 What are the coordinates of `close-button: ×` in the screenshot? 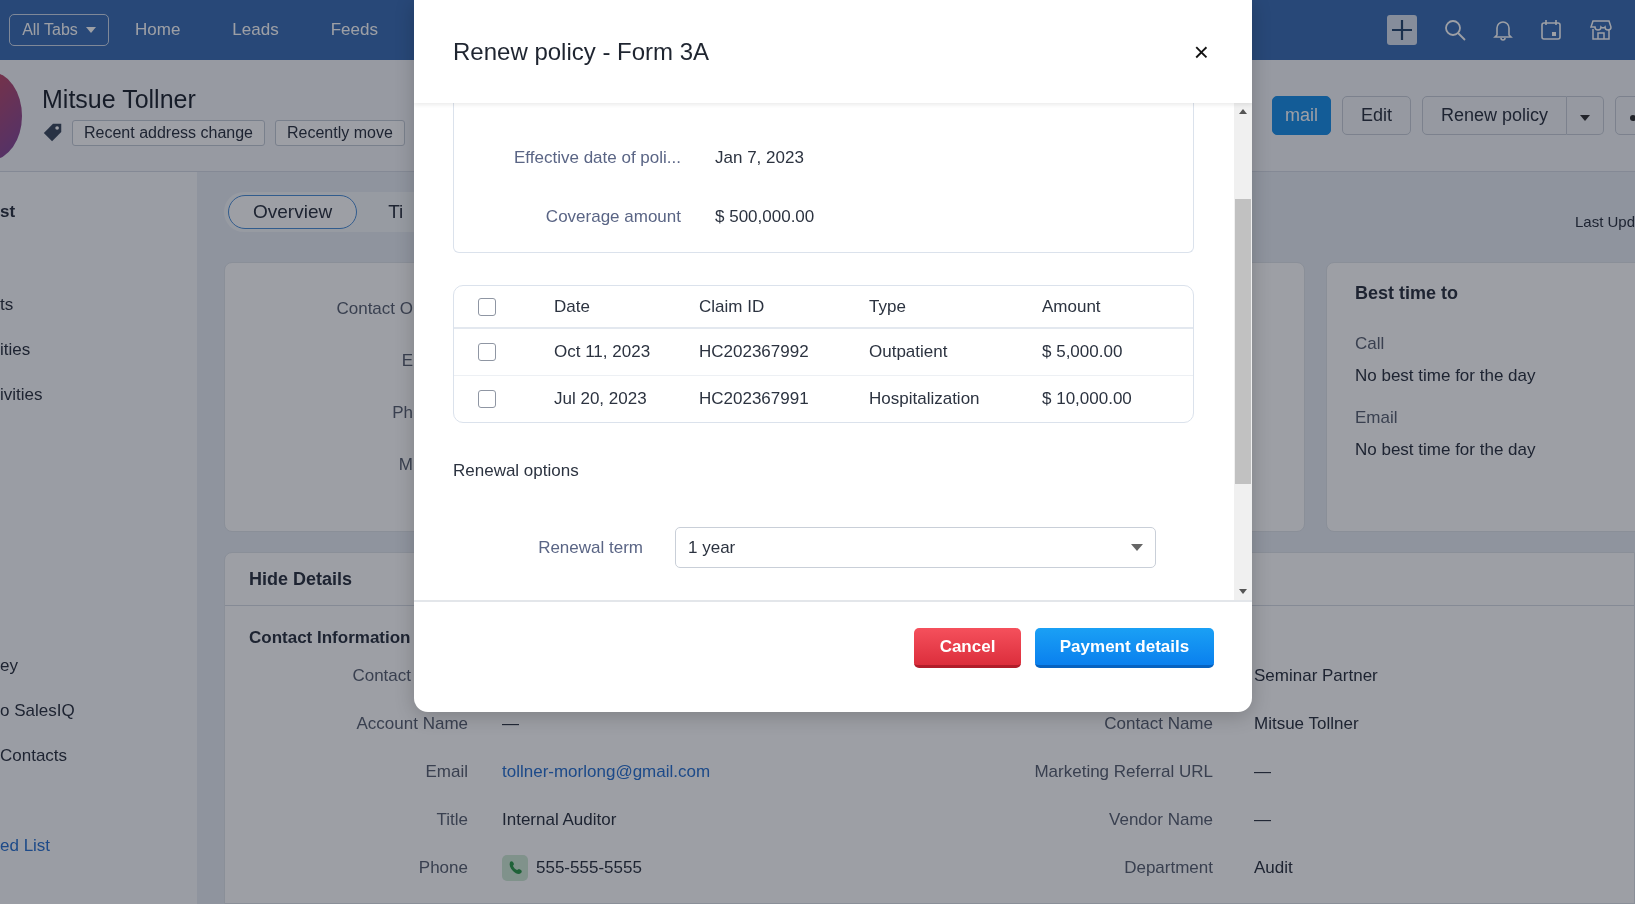 It's located at (1201, 51).